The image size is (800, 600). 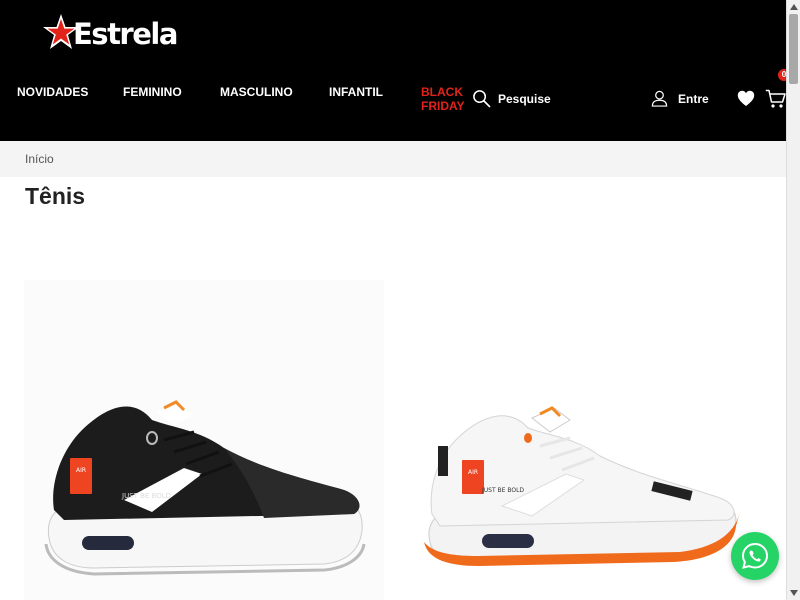 What do you see at coordinates (125, 34) in the screenshot?
I see `brand-name: Estrela` at bounding box center [125, 34].